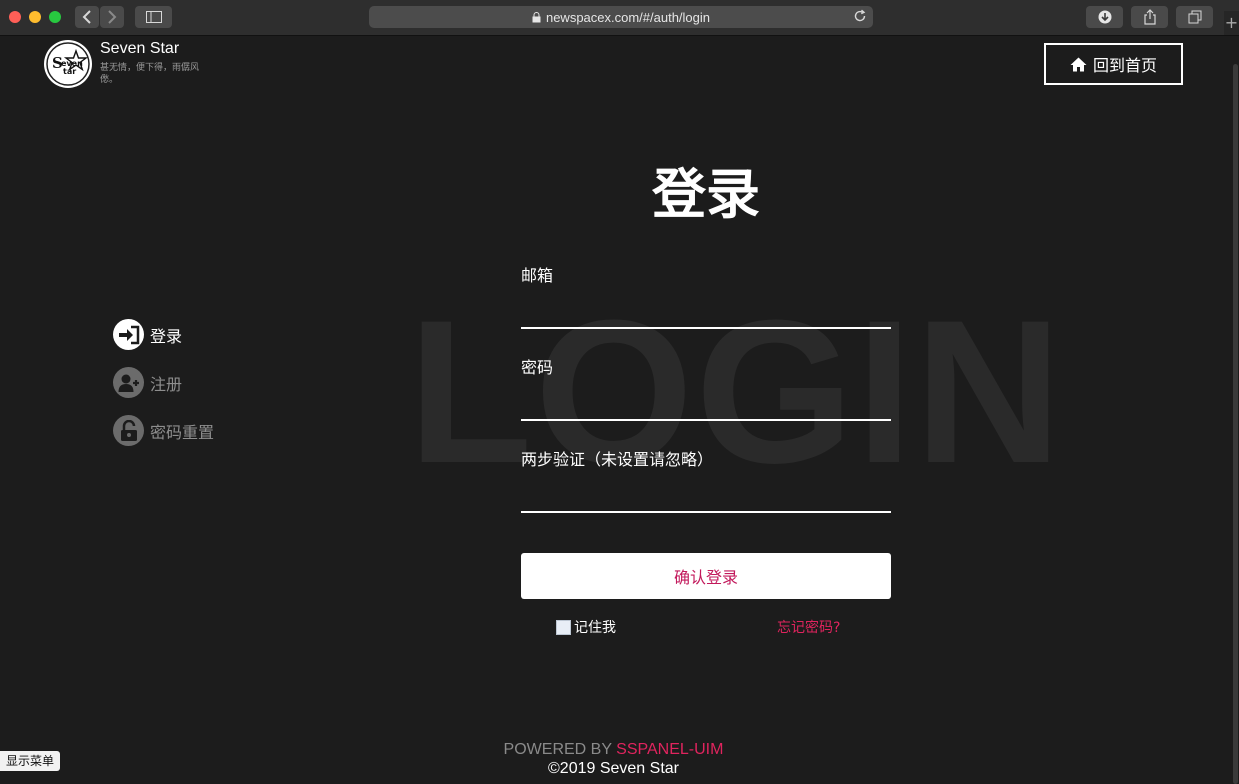 The height and width of the screenshot is (784, 1239). Describe the element at coordinates (35, 17) in the screenshot. I see `minimize-window-button` at that location.